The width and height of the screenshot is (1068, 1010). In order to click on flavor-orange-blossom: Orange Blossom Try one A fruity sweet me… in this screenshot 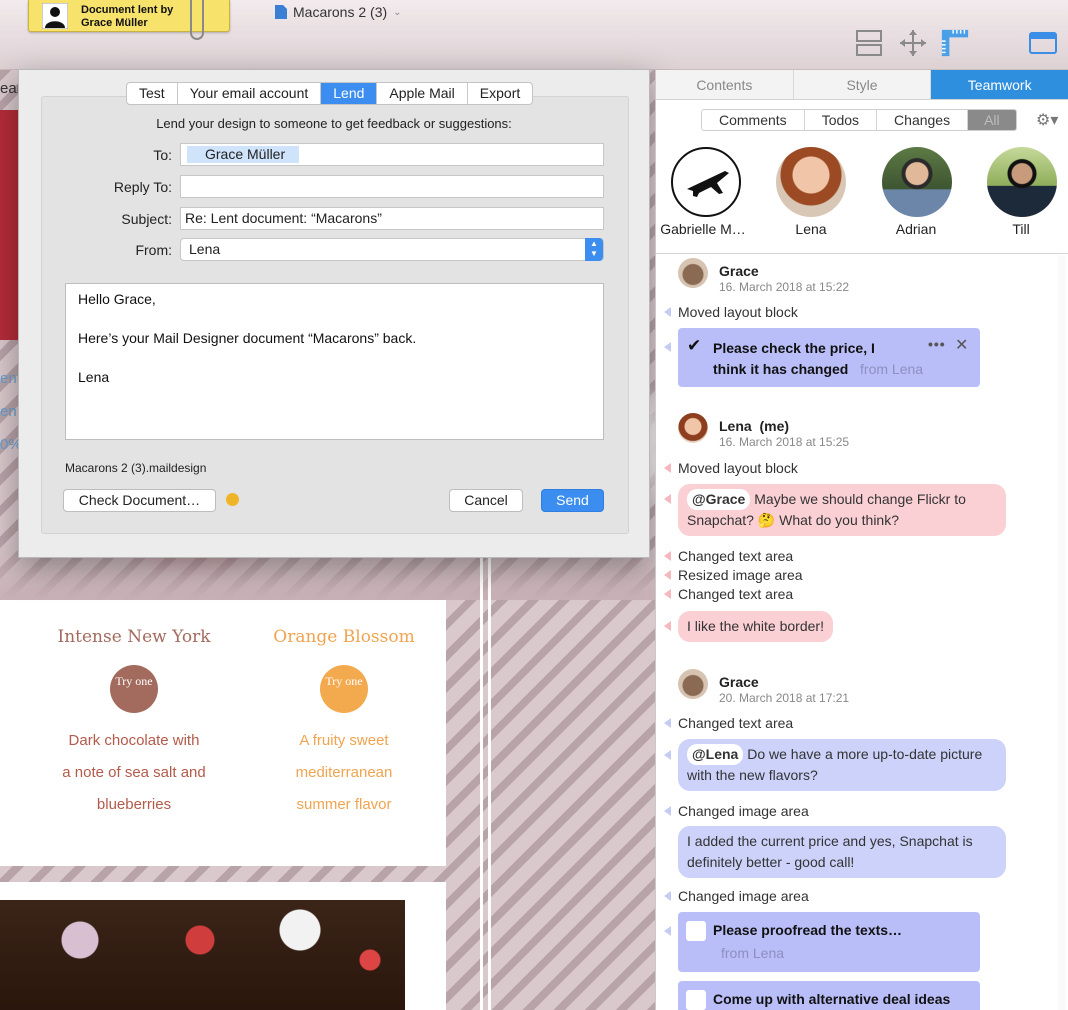, I will do `click(344, 724)`.